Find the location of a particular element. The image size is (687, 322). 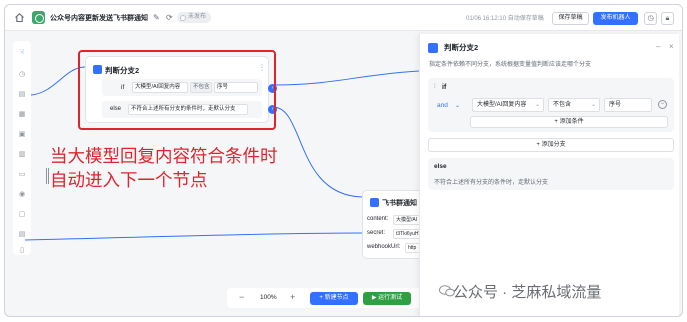

watermark-text: 公众号 · 芝麻私域流量 is located at coordinates (527, 292).